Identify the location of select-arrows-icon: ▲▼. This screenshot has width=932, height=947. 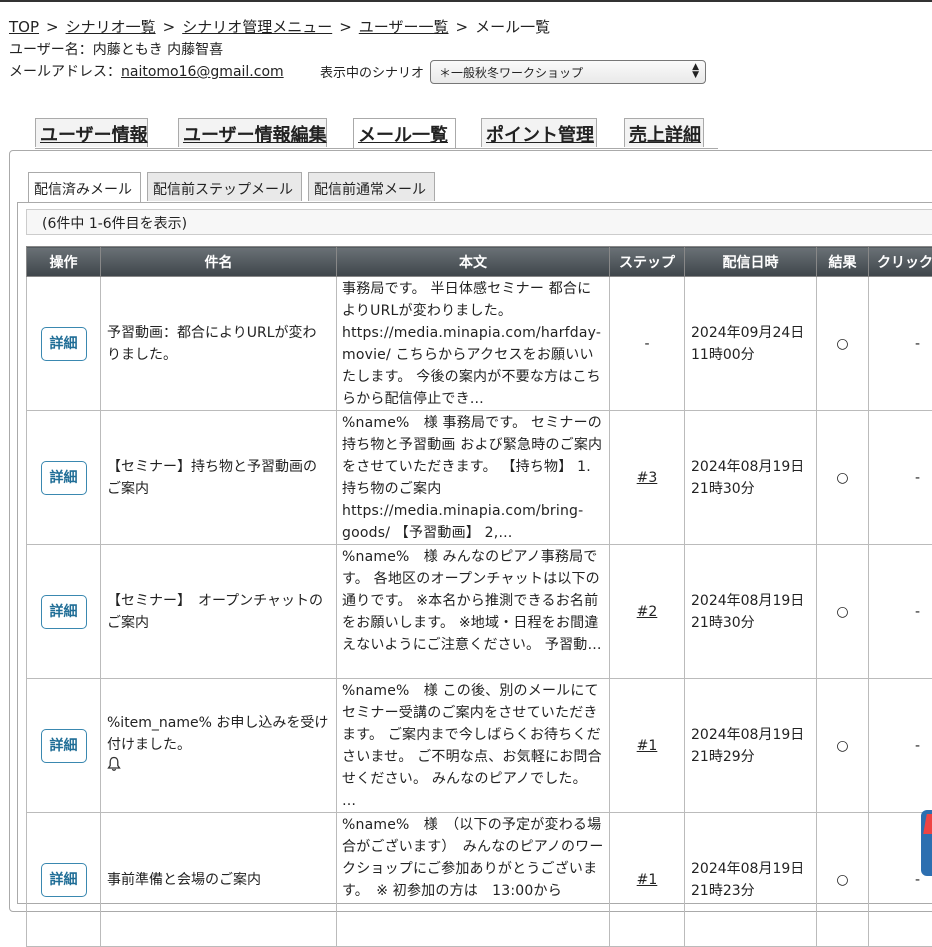
(695, 71).